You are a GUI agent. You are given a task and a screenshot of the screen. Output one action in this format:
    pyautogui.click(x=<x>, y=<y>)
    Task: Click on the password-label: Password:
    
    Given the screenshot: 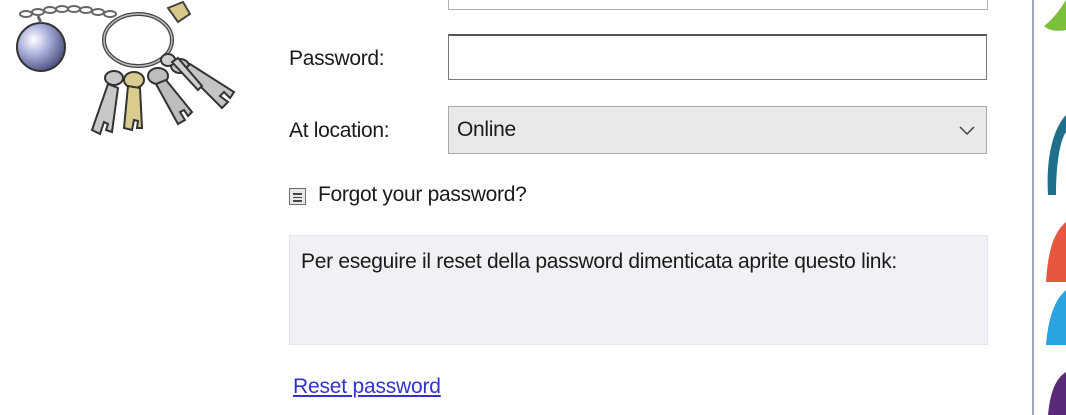 What is the action you would take?
    pyautogui.click(x=337, y=58)
    